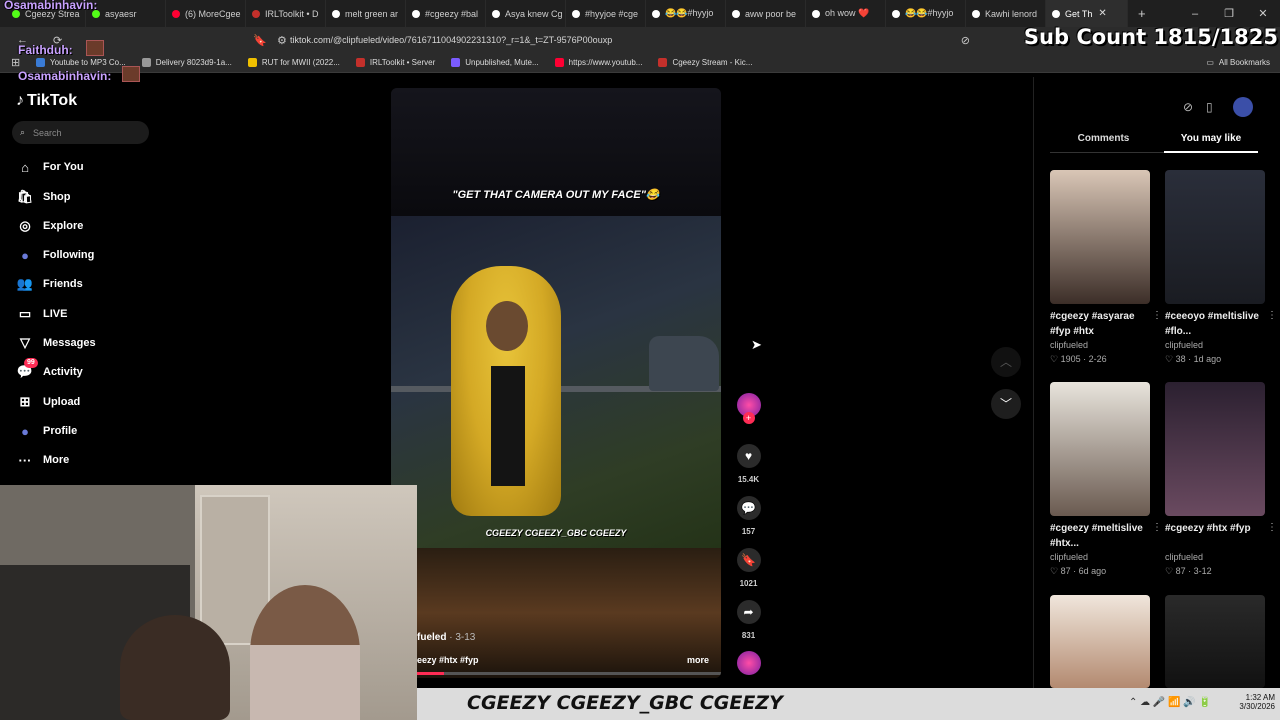 The image size is (1280, 720). Describe the element at coordinates (206, 13) in the screenshot. I see `browser-tab: (6) MoreCgee` at that location.